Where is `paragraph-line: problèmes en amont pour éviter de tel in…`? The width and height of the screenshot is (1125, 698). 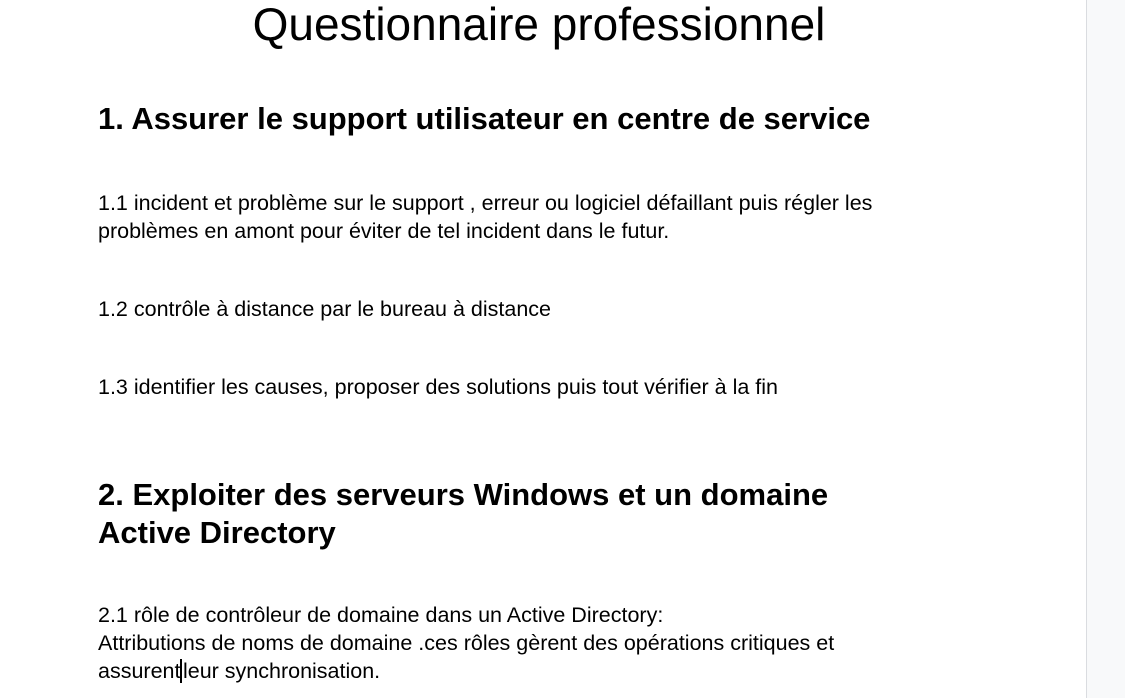
paragraph-line: problèmes en amont pour éviter de tel in… is located at coordinates (384, 231).